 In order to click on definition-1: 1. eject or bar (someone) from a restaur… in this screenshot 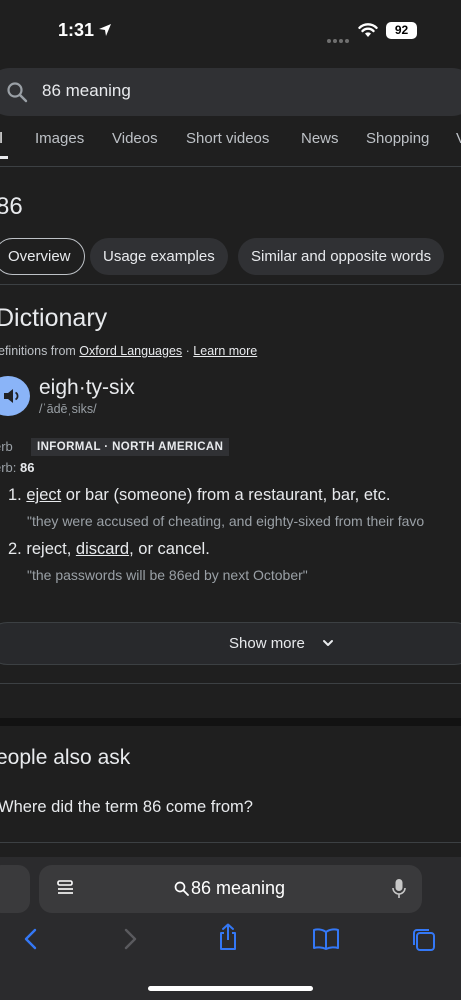, I will do `click(199, 495)`.